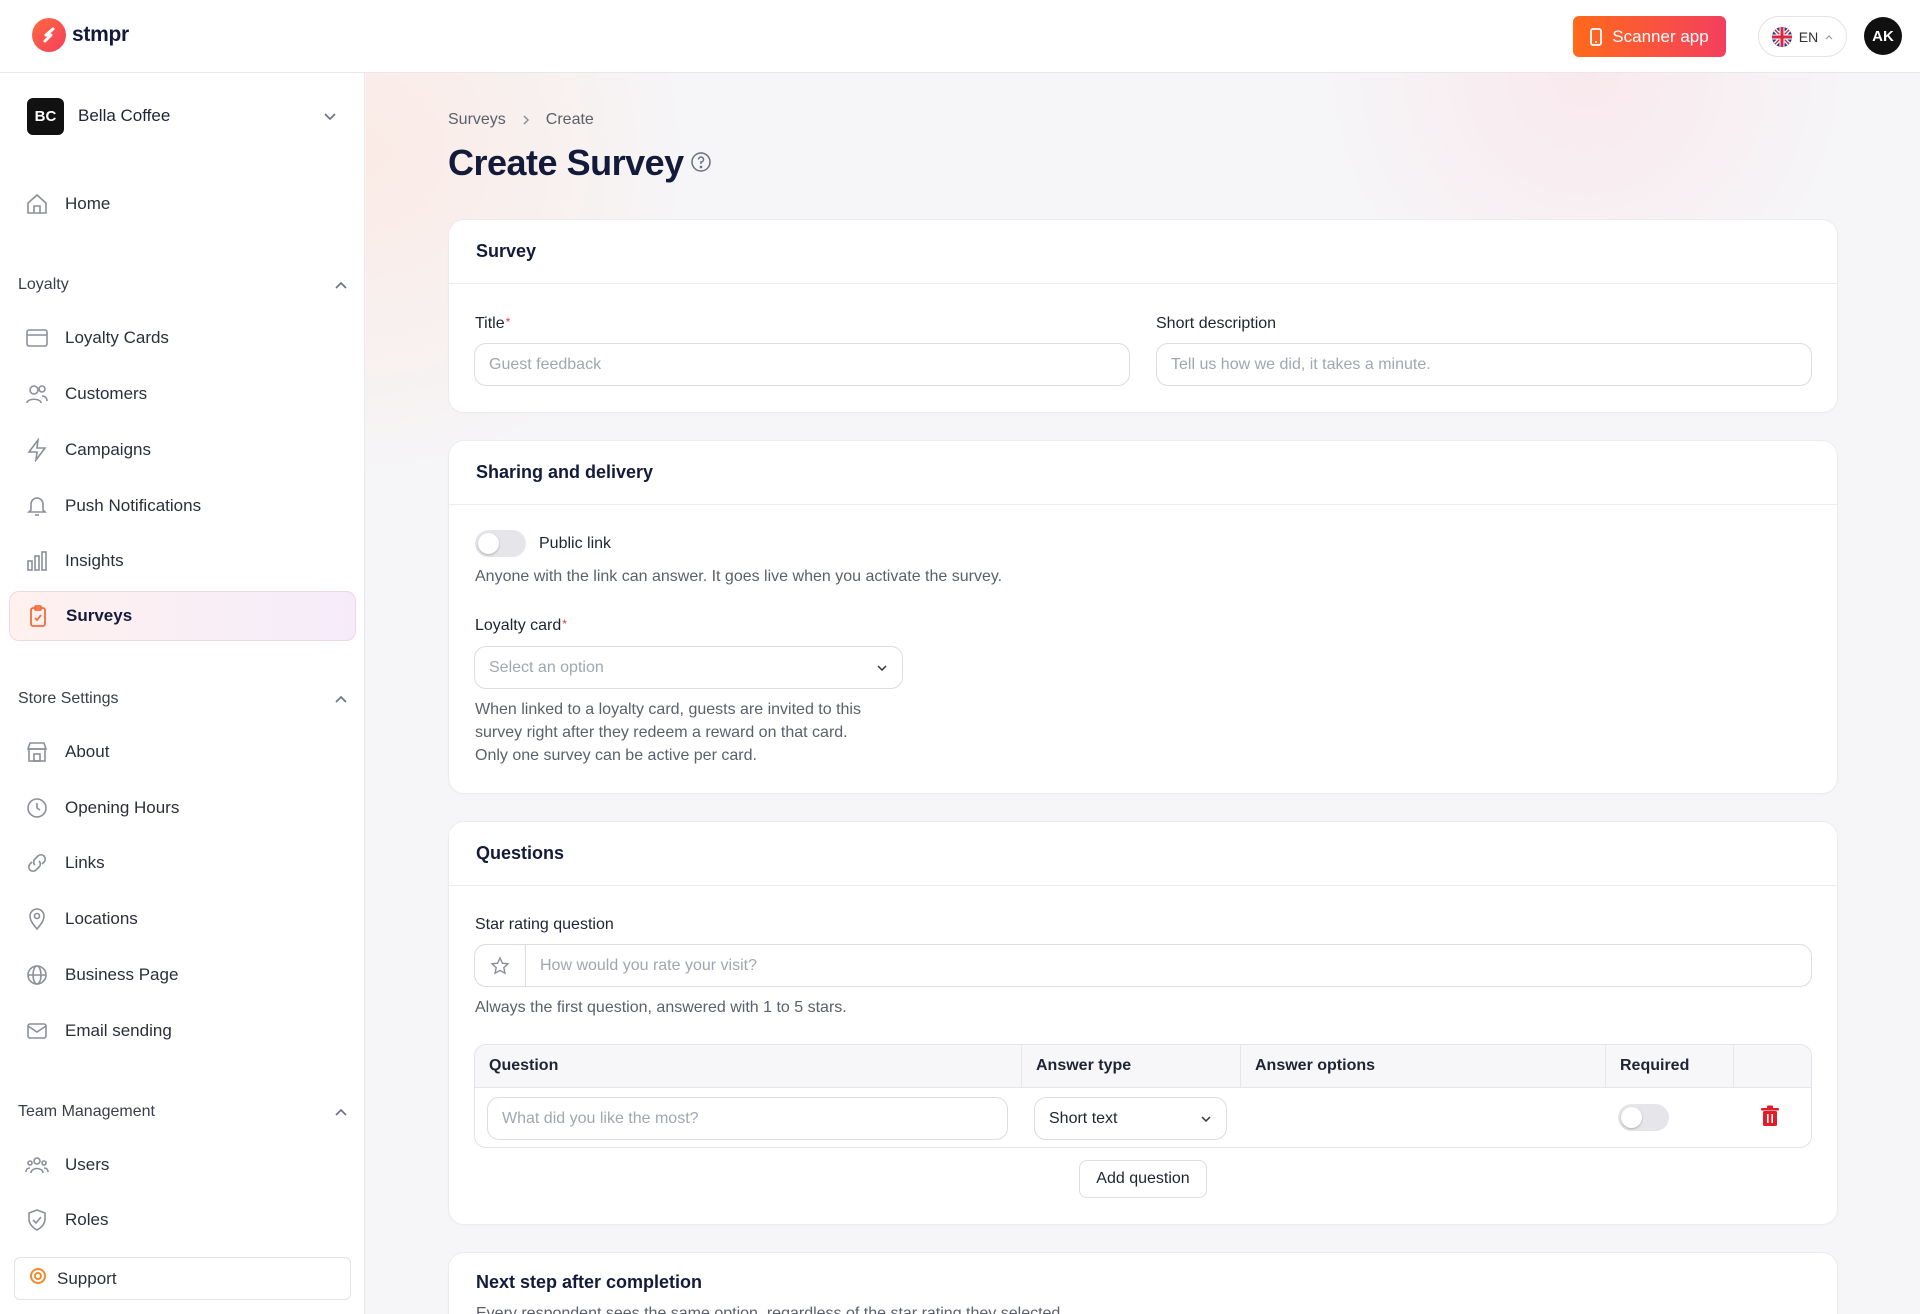  Describe the element at coordinates (1643, 1117) in the screenshot. I see `required-toggle` at that location.